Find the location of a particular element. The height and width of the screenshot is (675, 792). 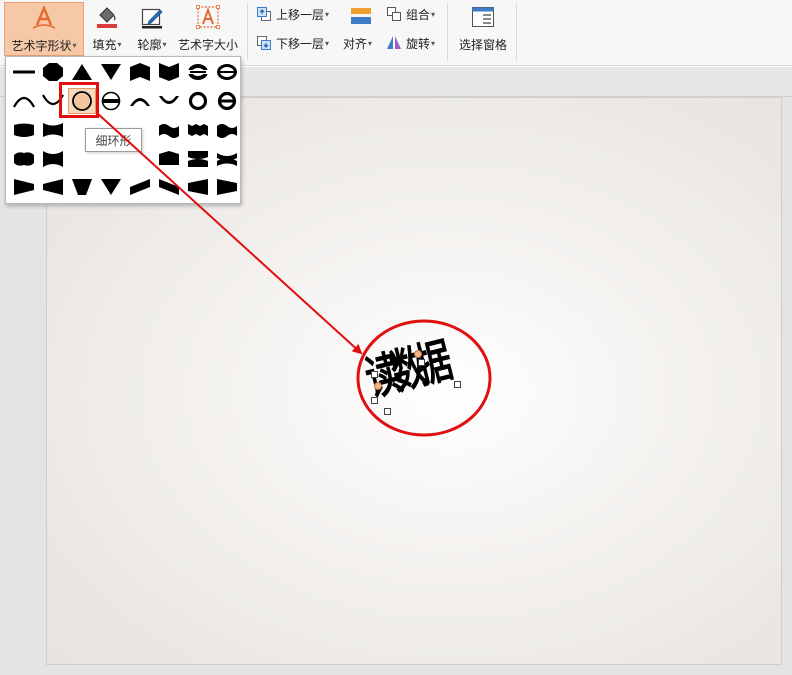

rotate-label: 旋转 is located at coordinates (418, 43).